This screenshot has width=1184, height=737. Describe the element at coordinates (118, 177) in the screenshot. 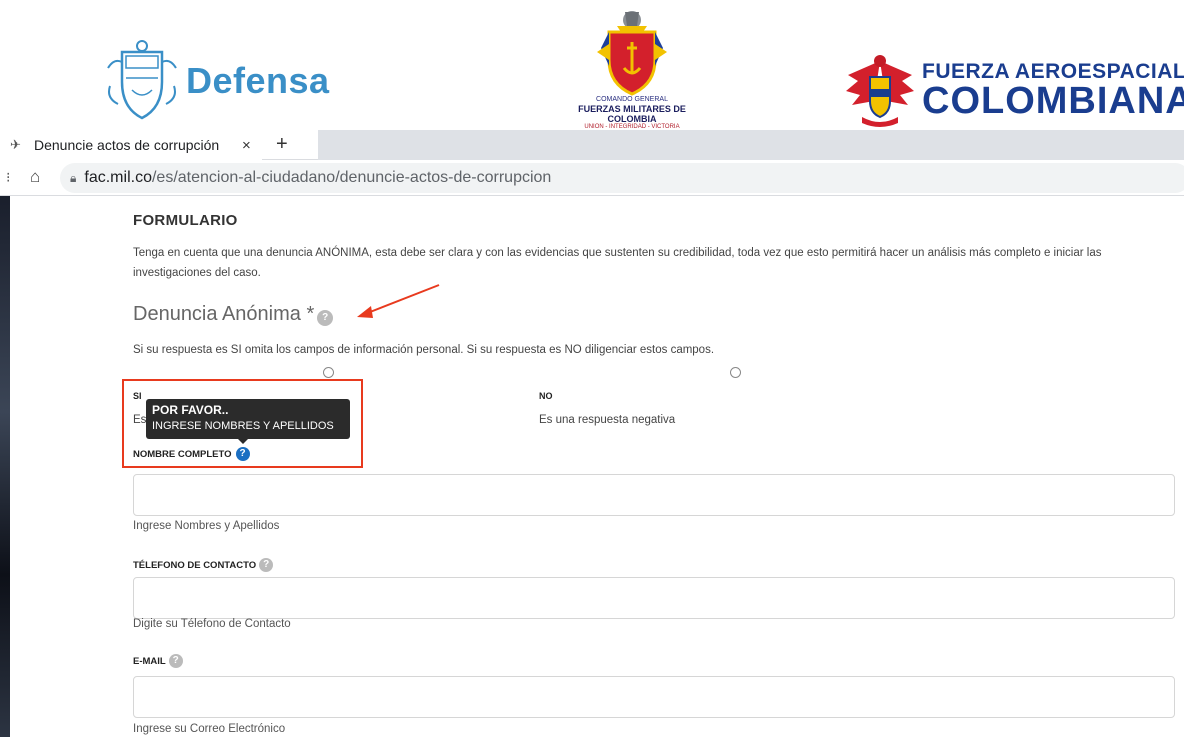

I see `url-host: fac.mil.co` at that location.